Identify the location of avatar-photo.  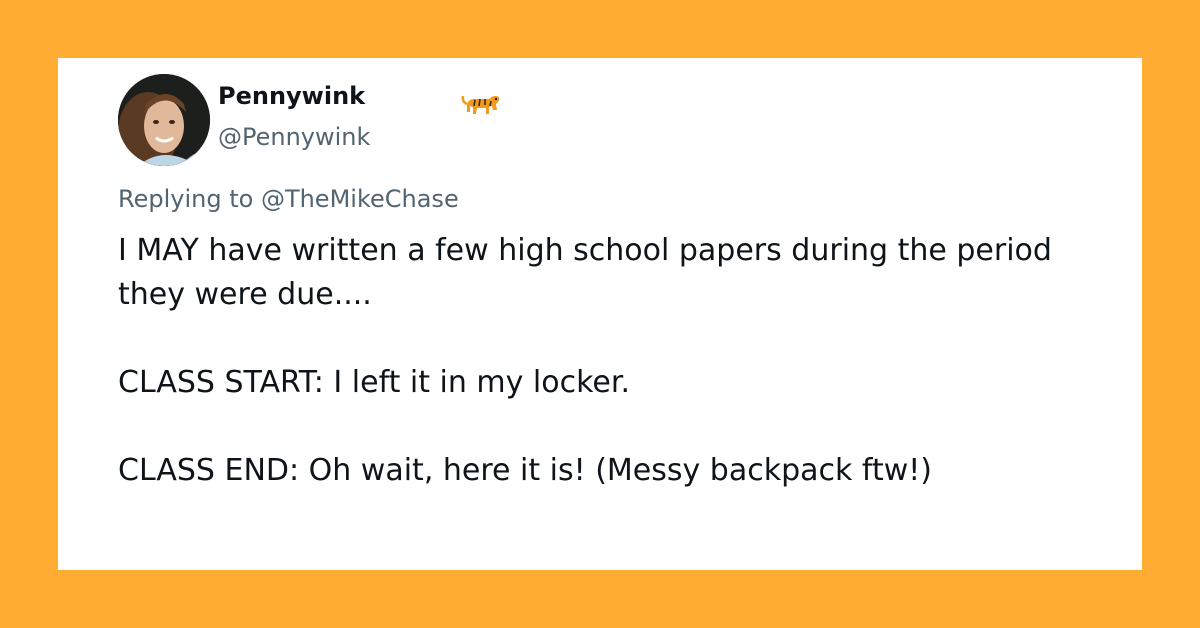
(164, 120).